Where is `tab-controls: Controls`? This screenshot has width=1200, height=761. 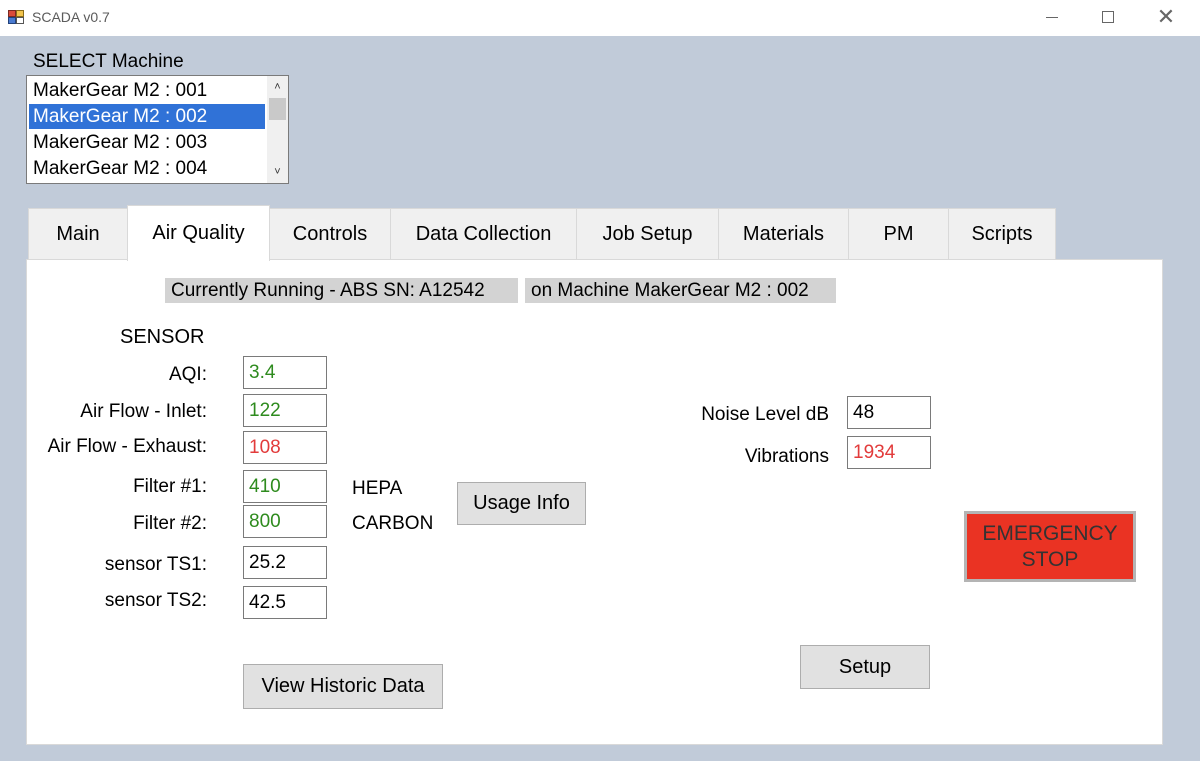
tab-controls: Controls is located at coordinates (330, 234).